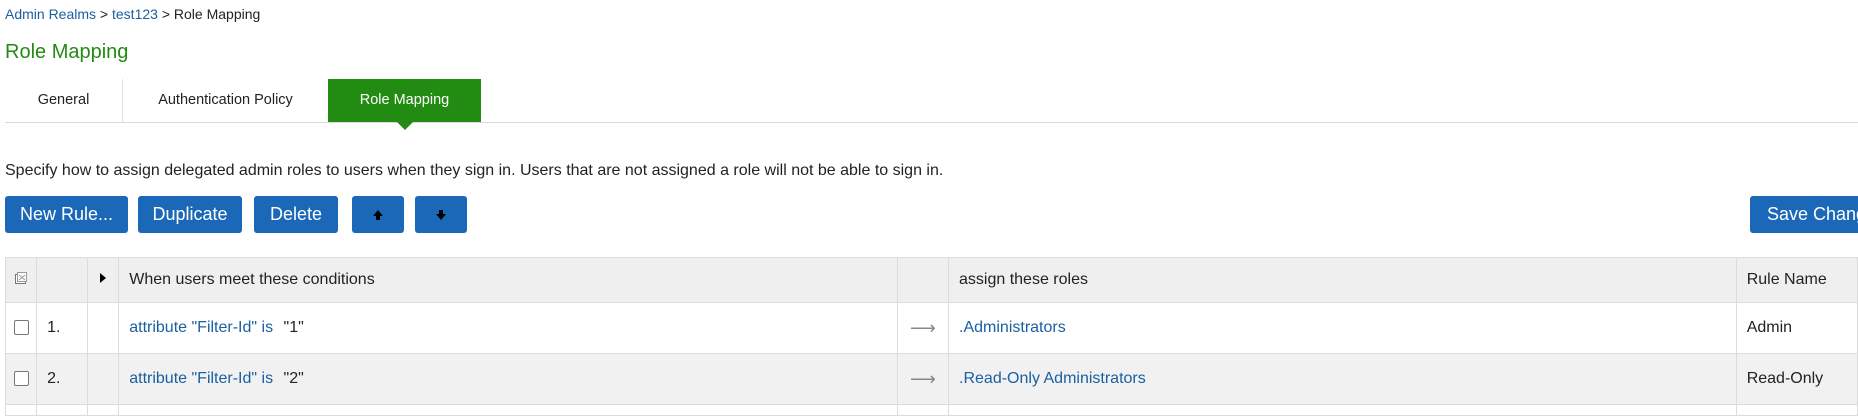 This screenshot has width=1858, height=416. What do you see at coordinates (225, 100) in the screenshot?
I see `tab-authentication-policy: Authentication Policy` at bounding box center [225, 100].